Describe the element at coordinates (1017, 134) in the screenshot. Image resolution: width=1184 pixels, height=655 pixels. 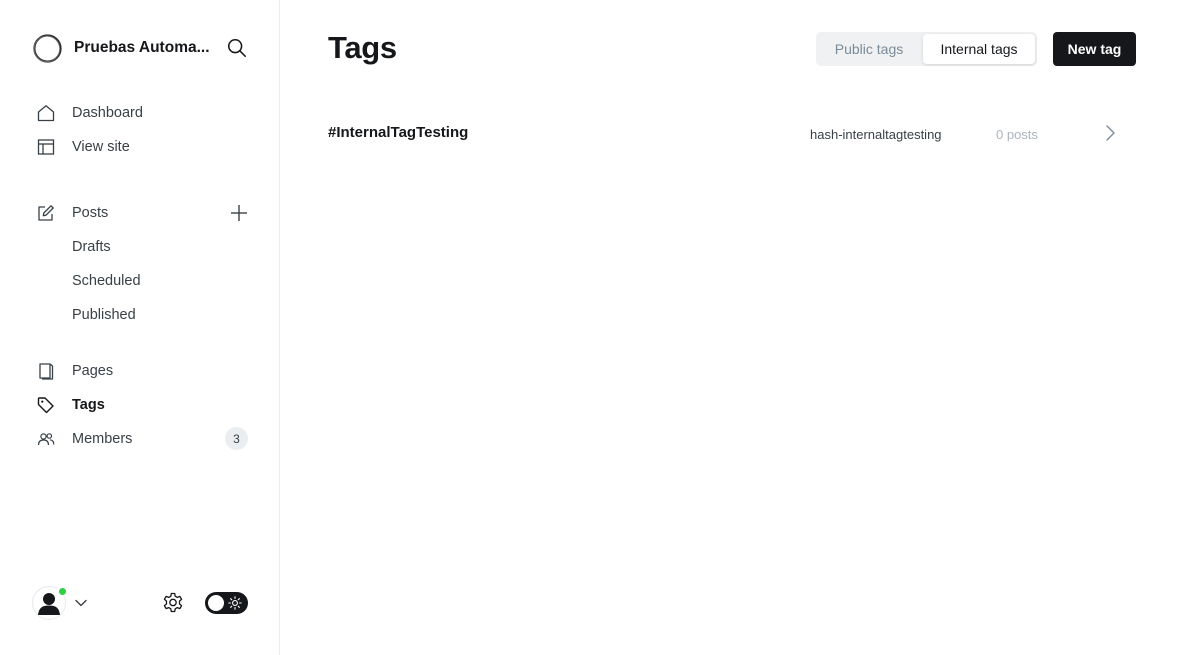
I see `tag-post-count: 0 posts` at that location.